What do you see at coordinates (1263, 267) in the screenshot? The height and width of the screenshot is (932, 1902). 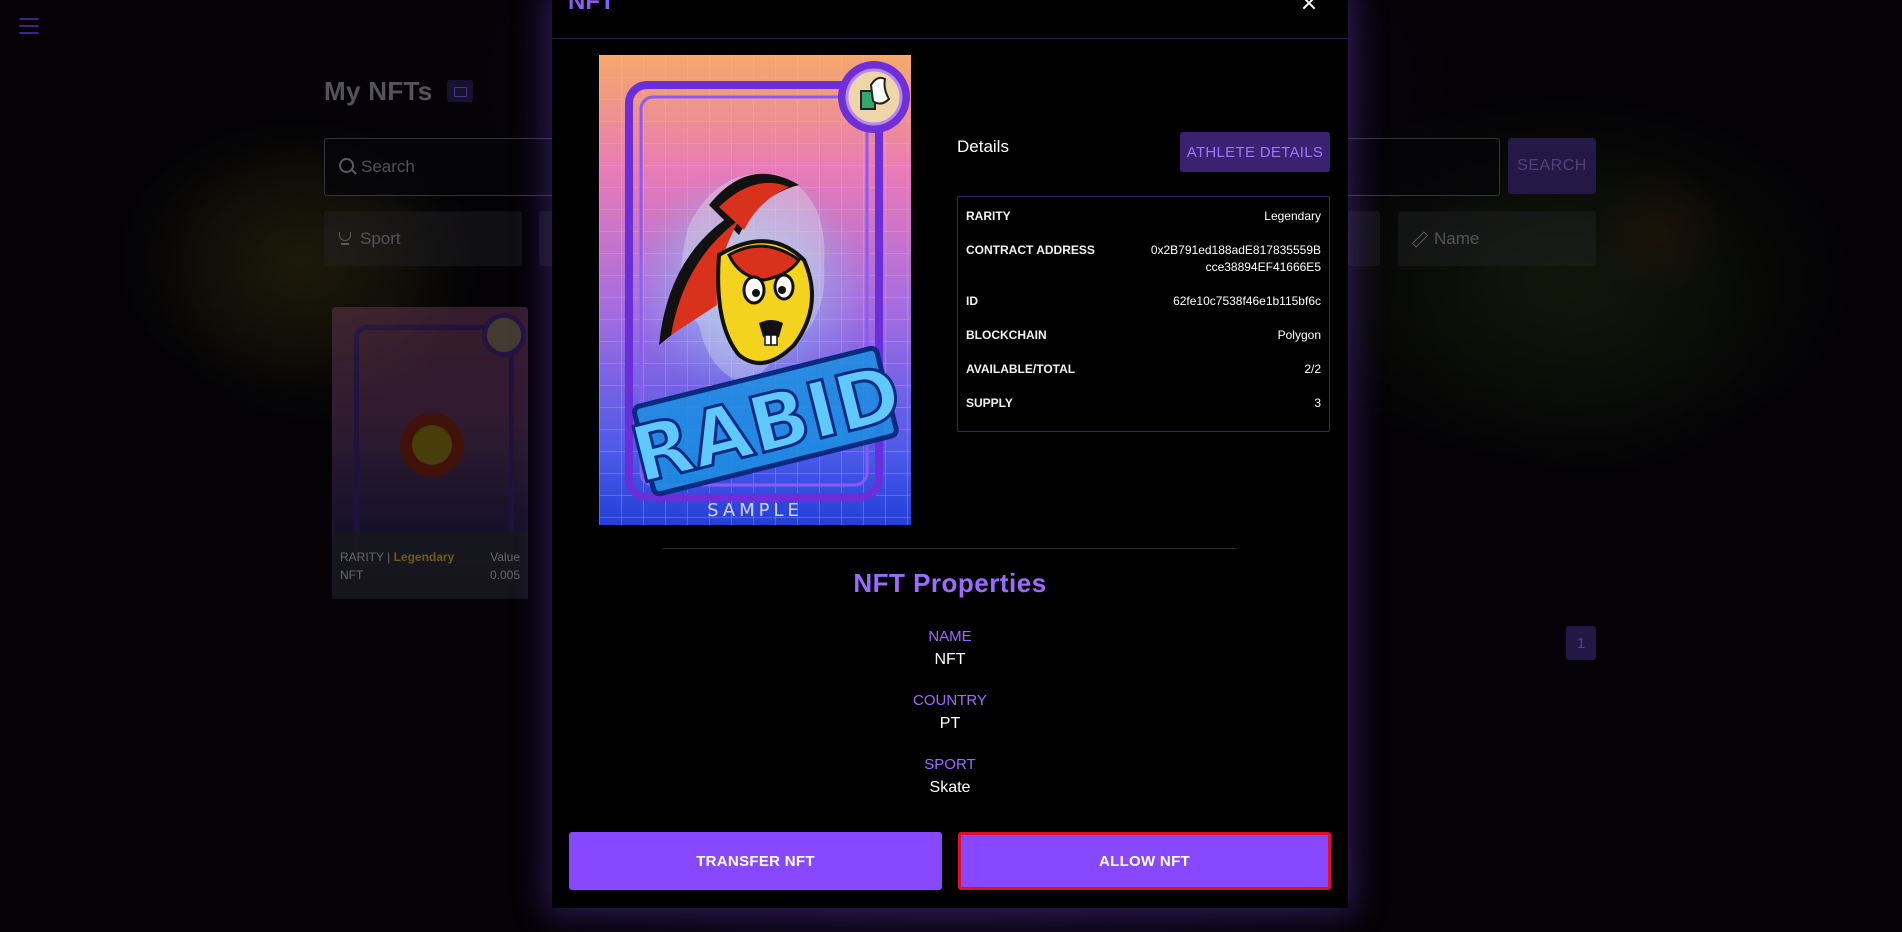 I see `detail-value: cce38894EF41666E5` at bounding box center [1263, 267].